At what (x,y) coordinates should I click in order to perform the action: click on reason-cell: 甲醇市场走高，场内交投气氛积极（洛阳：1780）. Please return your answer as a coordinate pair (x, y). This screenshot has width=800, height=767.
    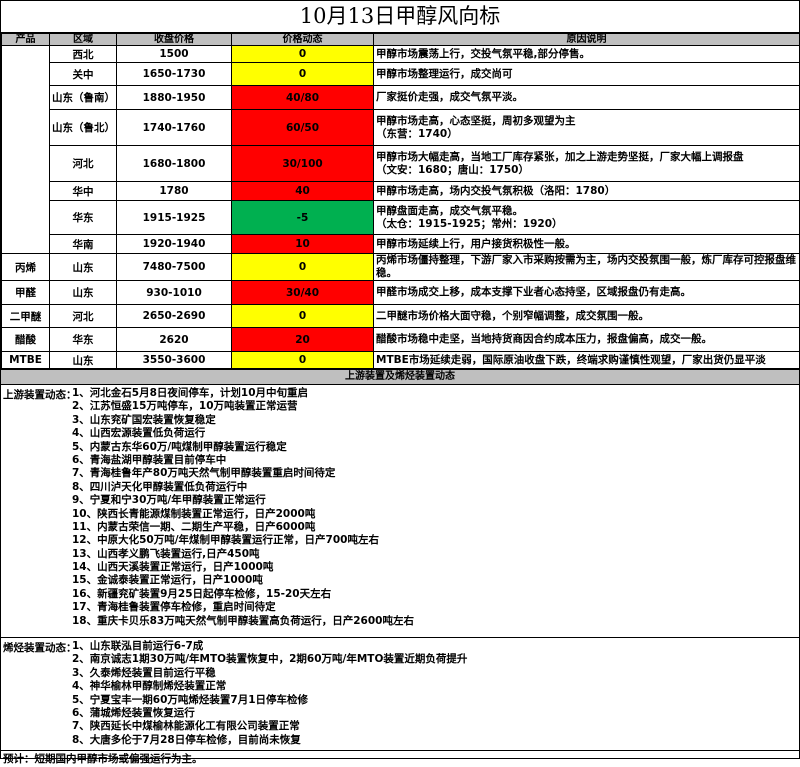
    Looking at the image, I should click on (586, 191).